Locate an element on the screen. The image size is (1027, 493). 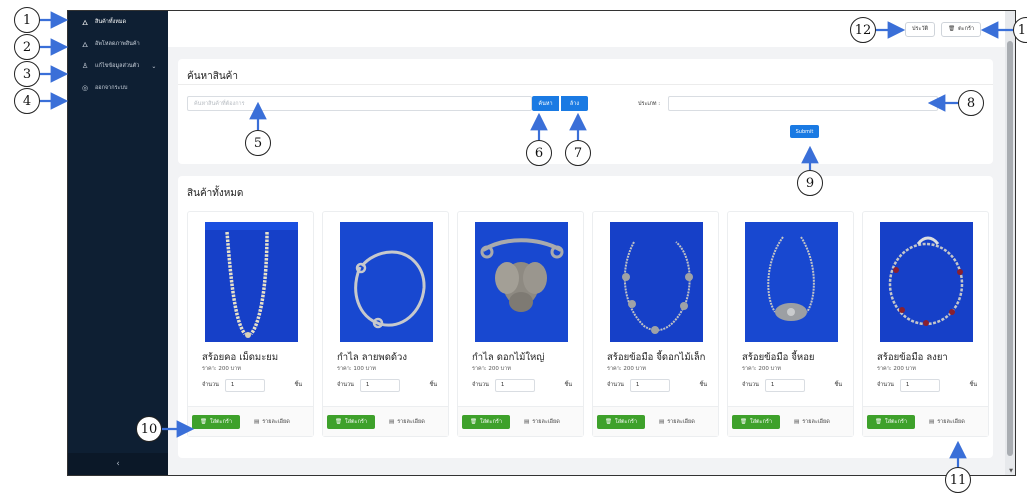
chevron-left-icon: ‹ is located at coordinates (118, 464).